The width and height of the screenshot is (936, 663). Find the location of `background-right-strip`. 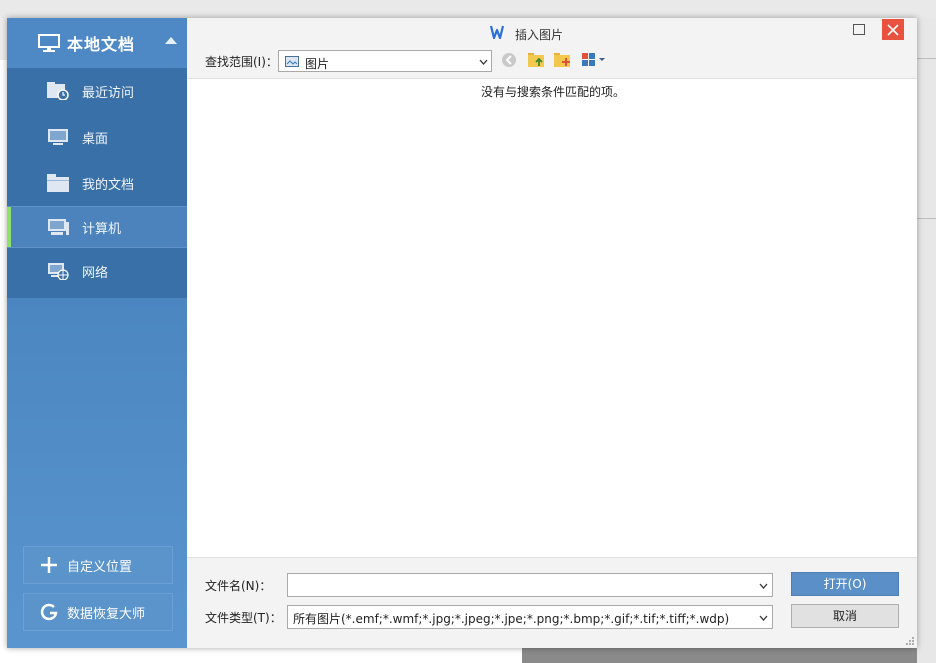

background-right-strip is located at coordinates (926, 340).